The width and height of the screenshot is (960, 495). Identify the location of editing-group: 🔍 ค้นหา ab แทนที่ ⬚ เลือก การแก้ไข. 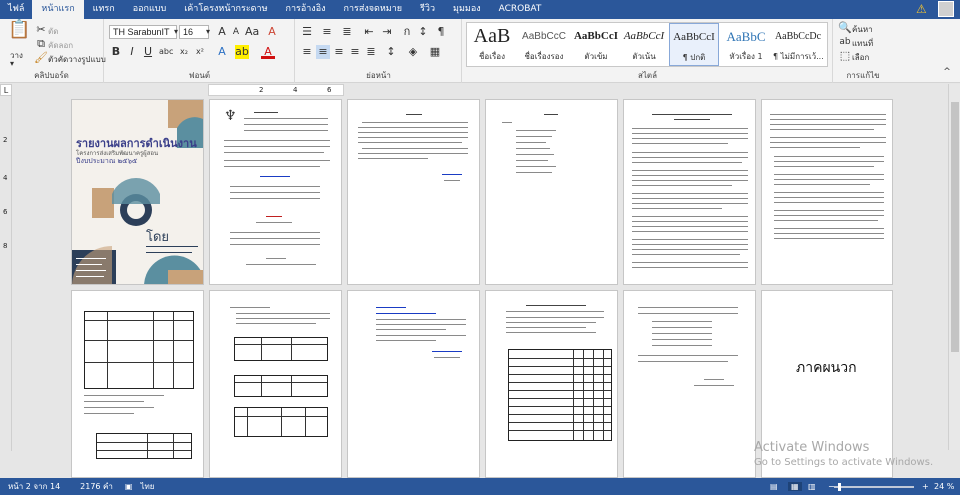
(863, 51).